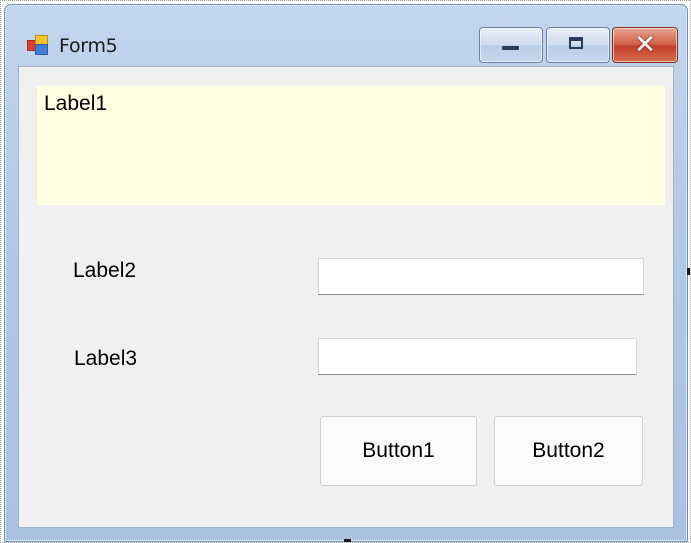  What do you see at coordinates (105, 270) in the screenshot?
I see `label2: Label2` at bounding box center [105, 270].